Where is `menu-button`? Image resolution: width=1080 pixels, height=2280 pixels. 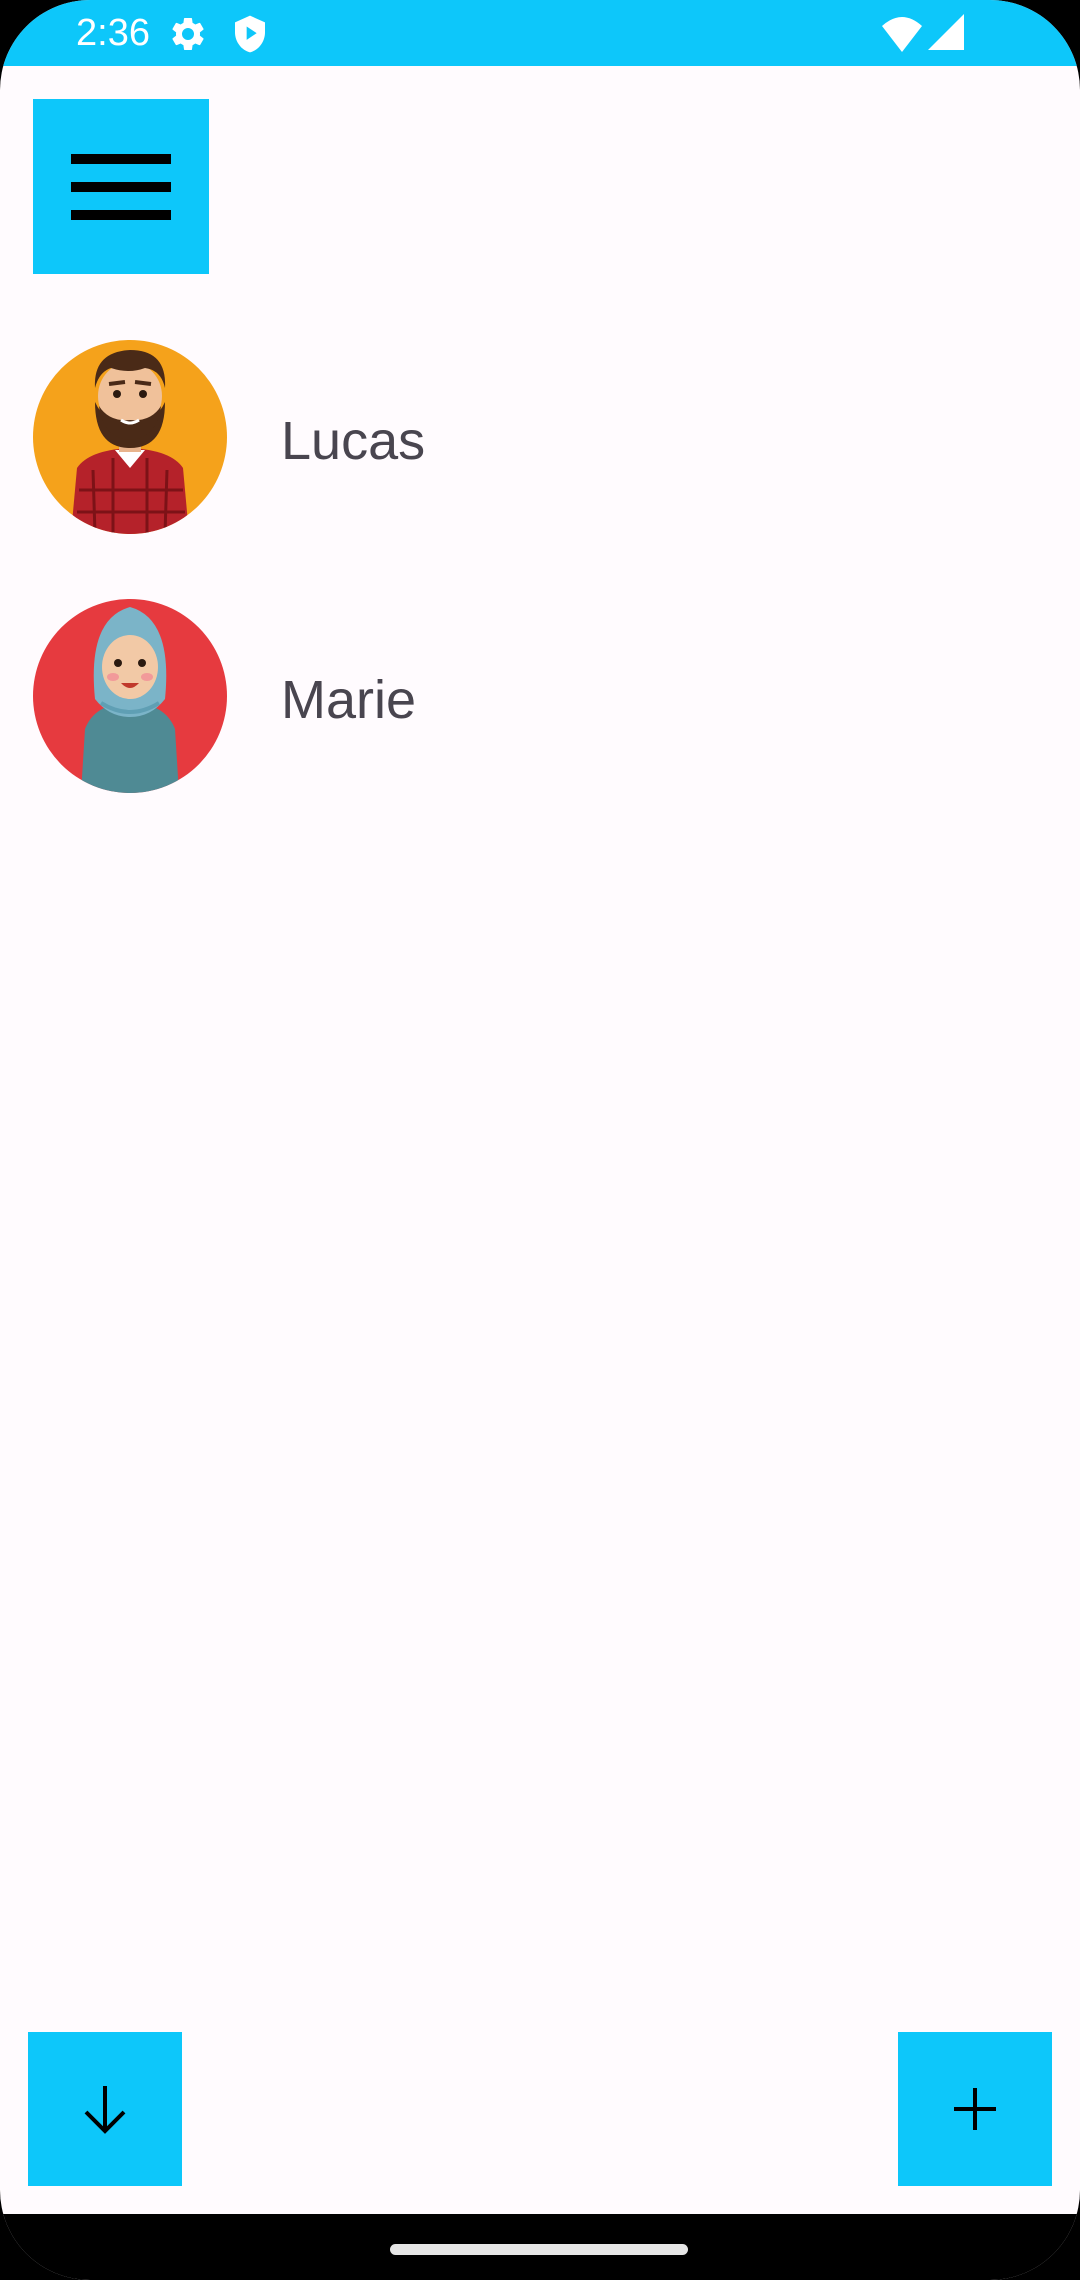
menu-button is located at coordinates (121, 186).